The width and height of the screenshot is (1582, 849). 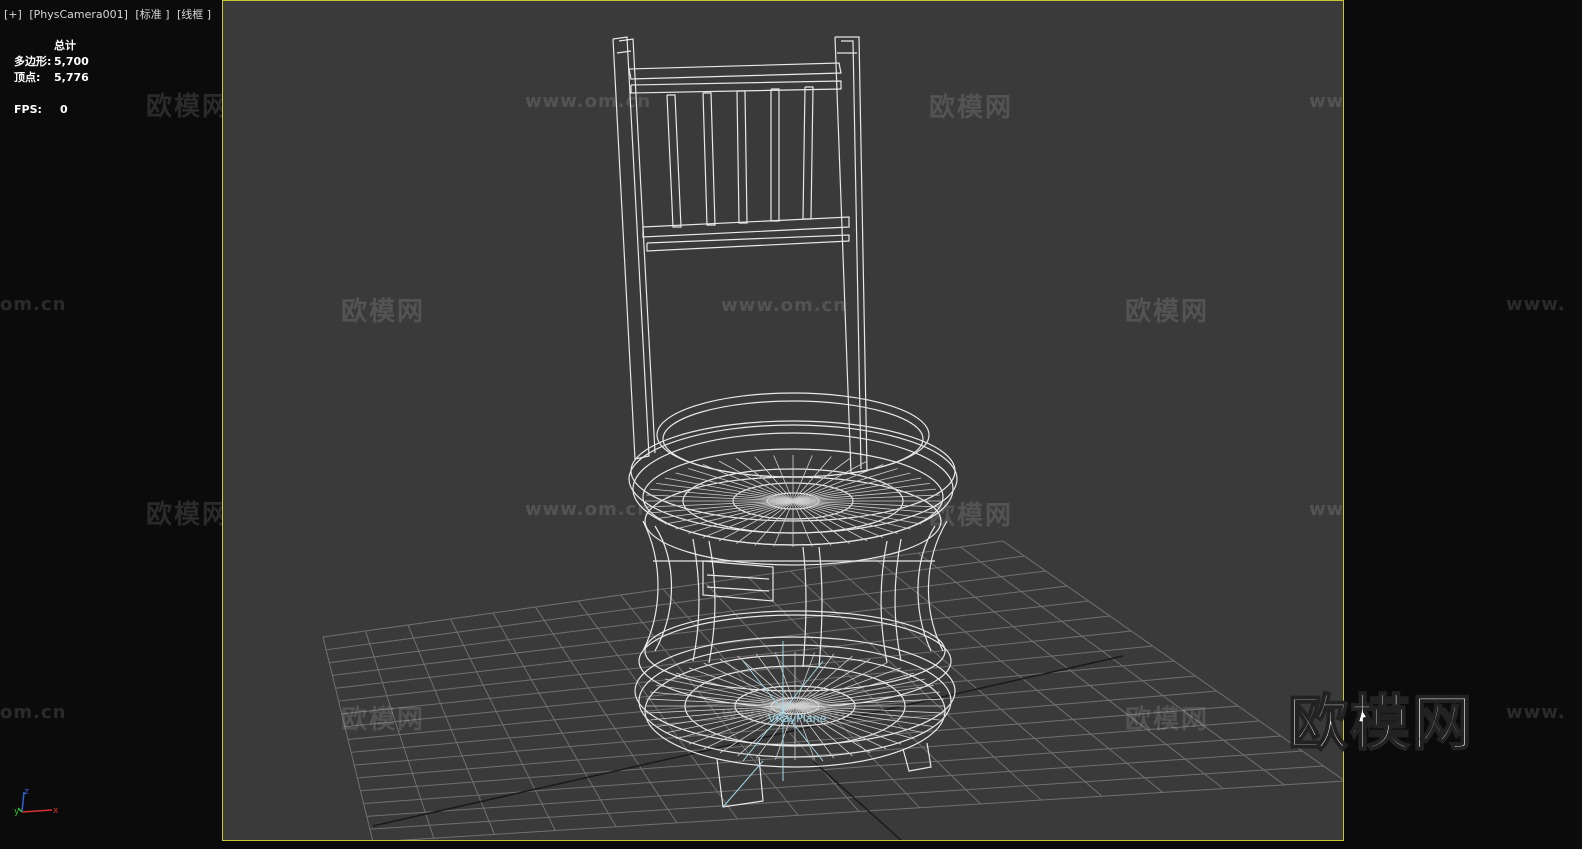 I want to click on viewport-label: [+] [PhysCamera001] [标准 ] [线框 ], so click(x=109, y=14).